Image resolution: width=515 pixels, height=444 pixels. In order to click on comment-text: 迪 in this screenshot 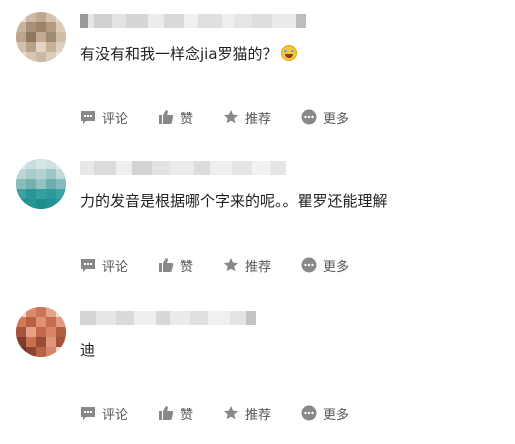, I will do `click(88, 350)`.